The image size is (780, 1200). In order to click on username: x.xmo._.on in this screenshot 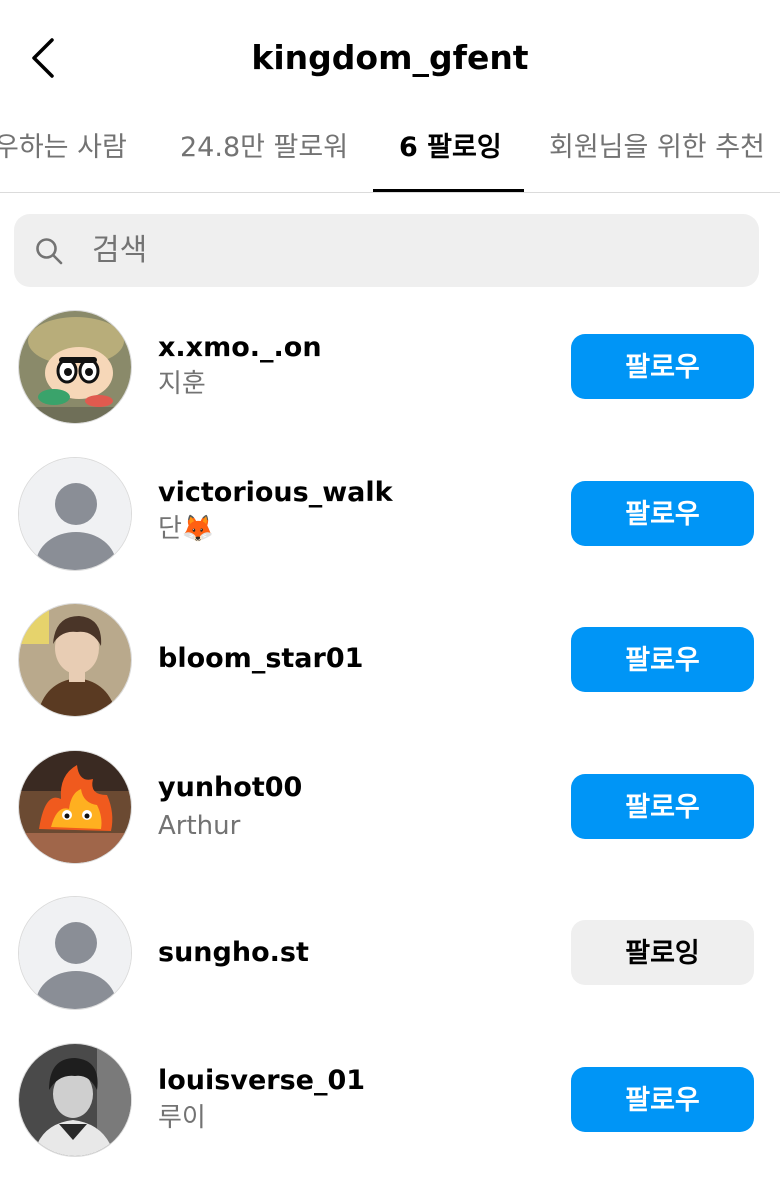, I will do `click(240, 348)`.